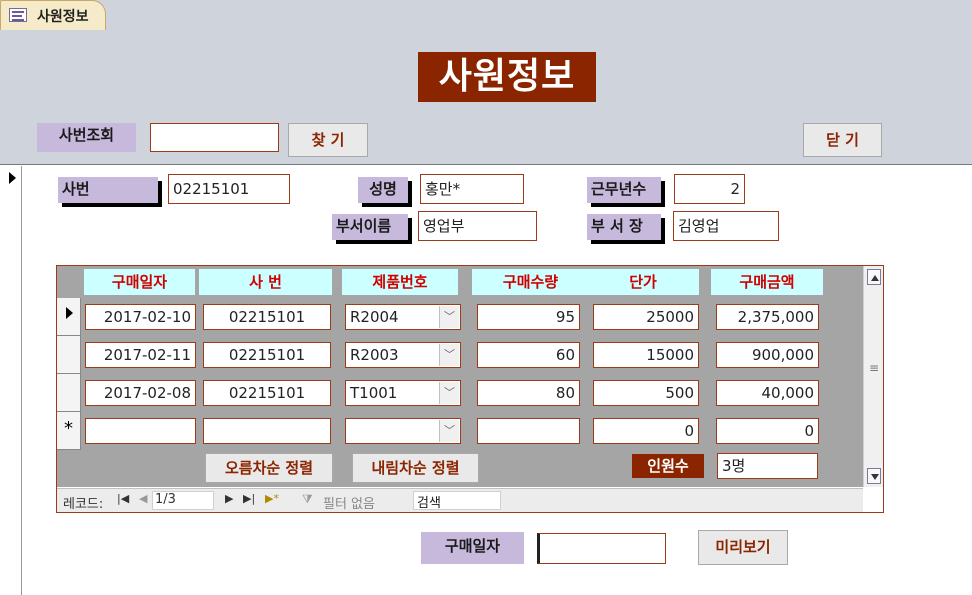 Image resolution: width=972 pixels, height=595 pixels. I want to click on cell-empid-new, so click(267, 431).